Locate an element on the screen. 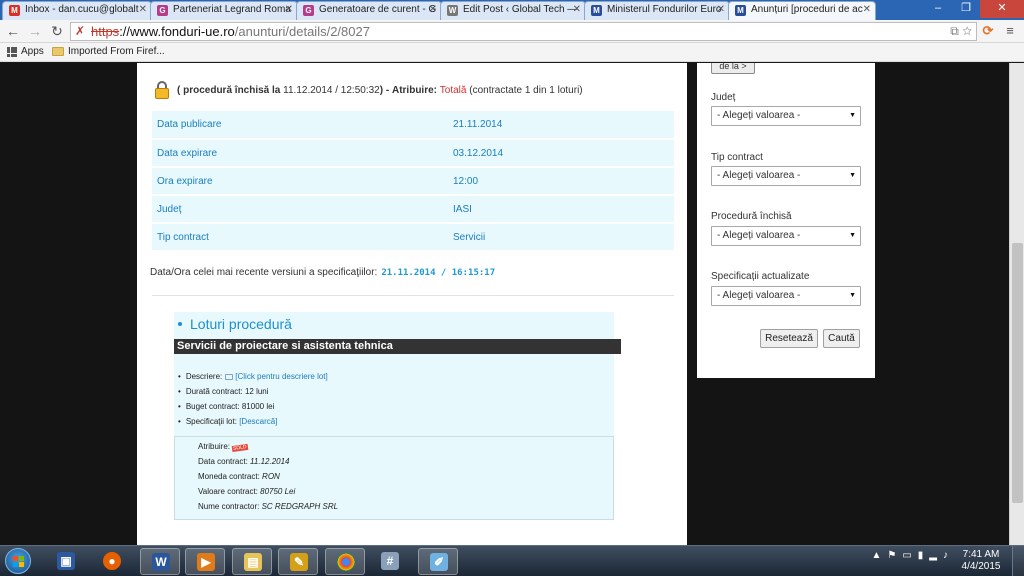 The image size is (1024, 576). page-scrollbar is located at coordinates (1016, 304).